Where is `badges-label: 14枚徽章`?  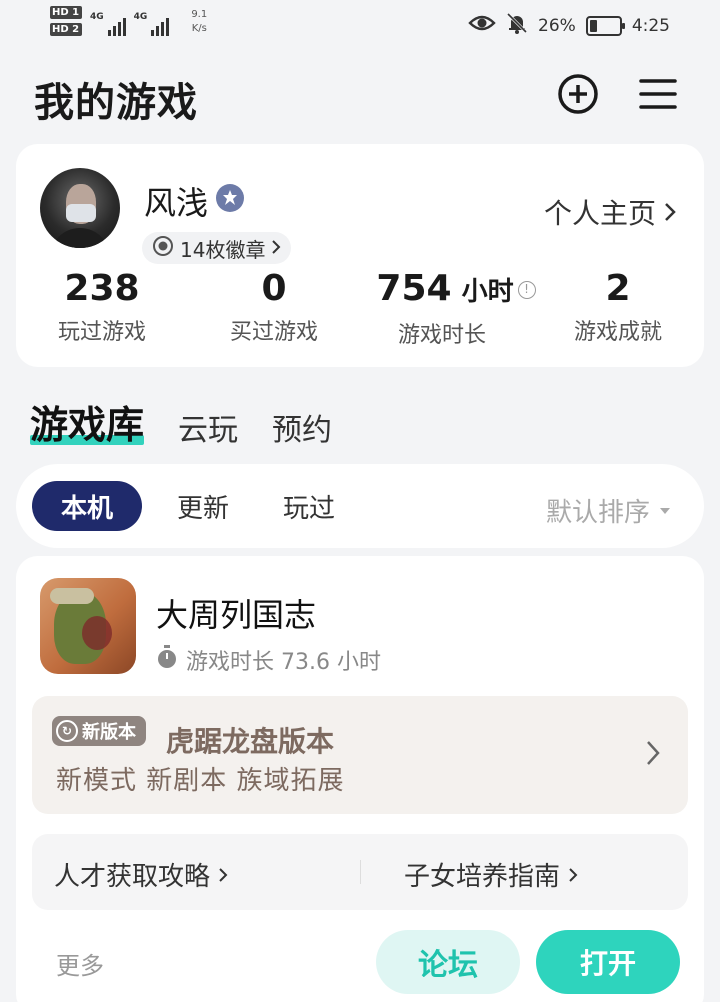
badges-label: 14枚徽章 is located at coordinates (223, 249).